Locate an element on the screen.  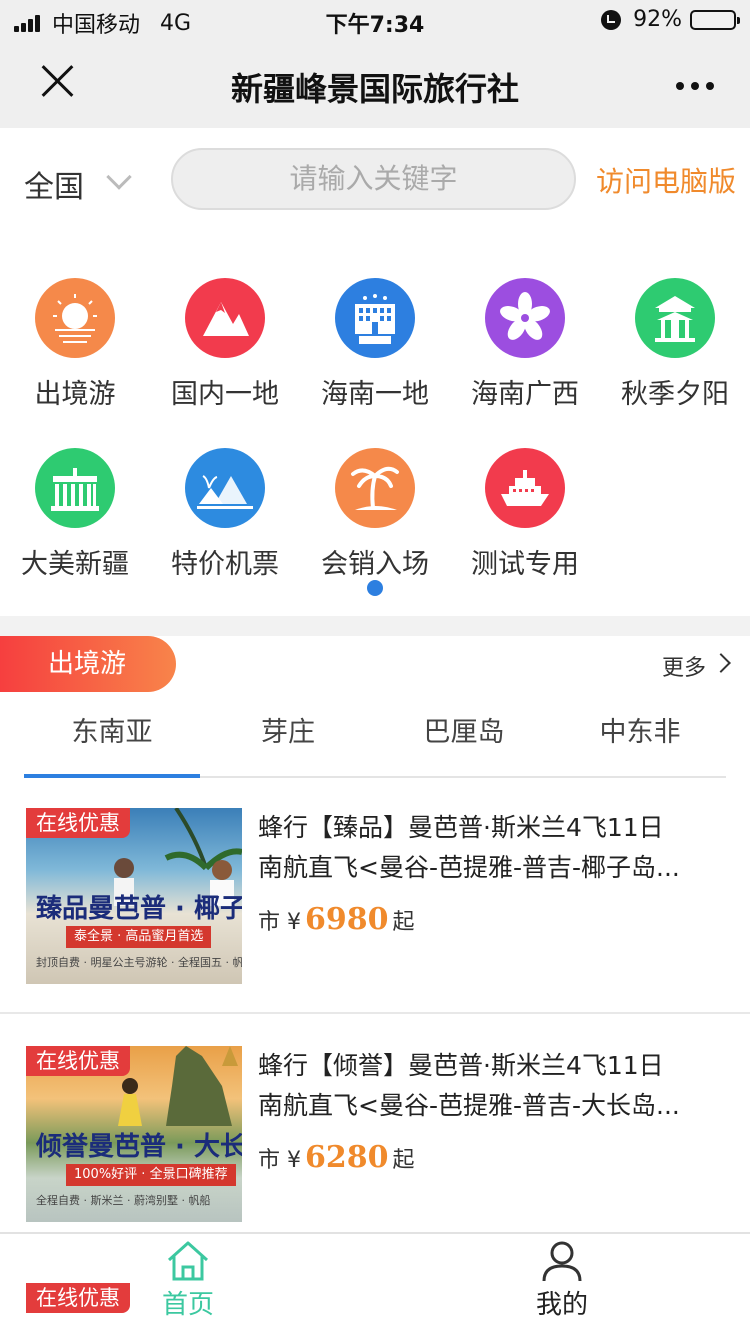
chevron-down-icon is located at coordinates (119, 177).